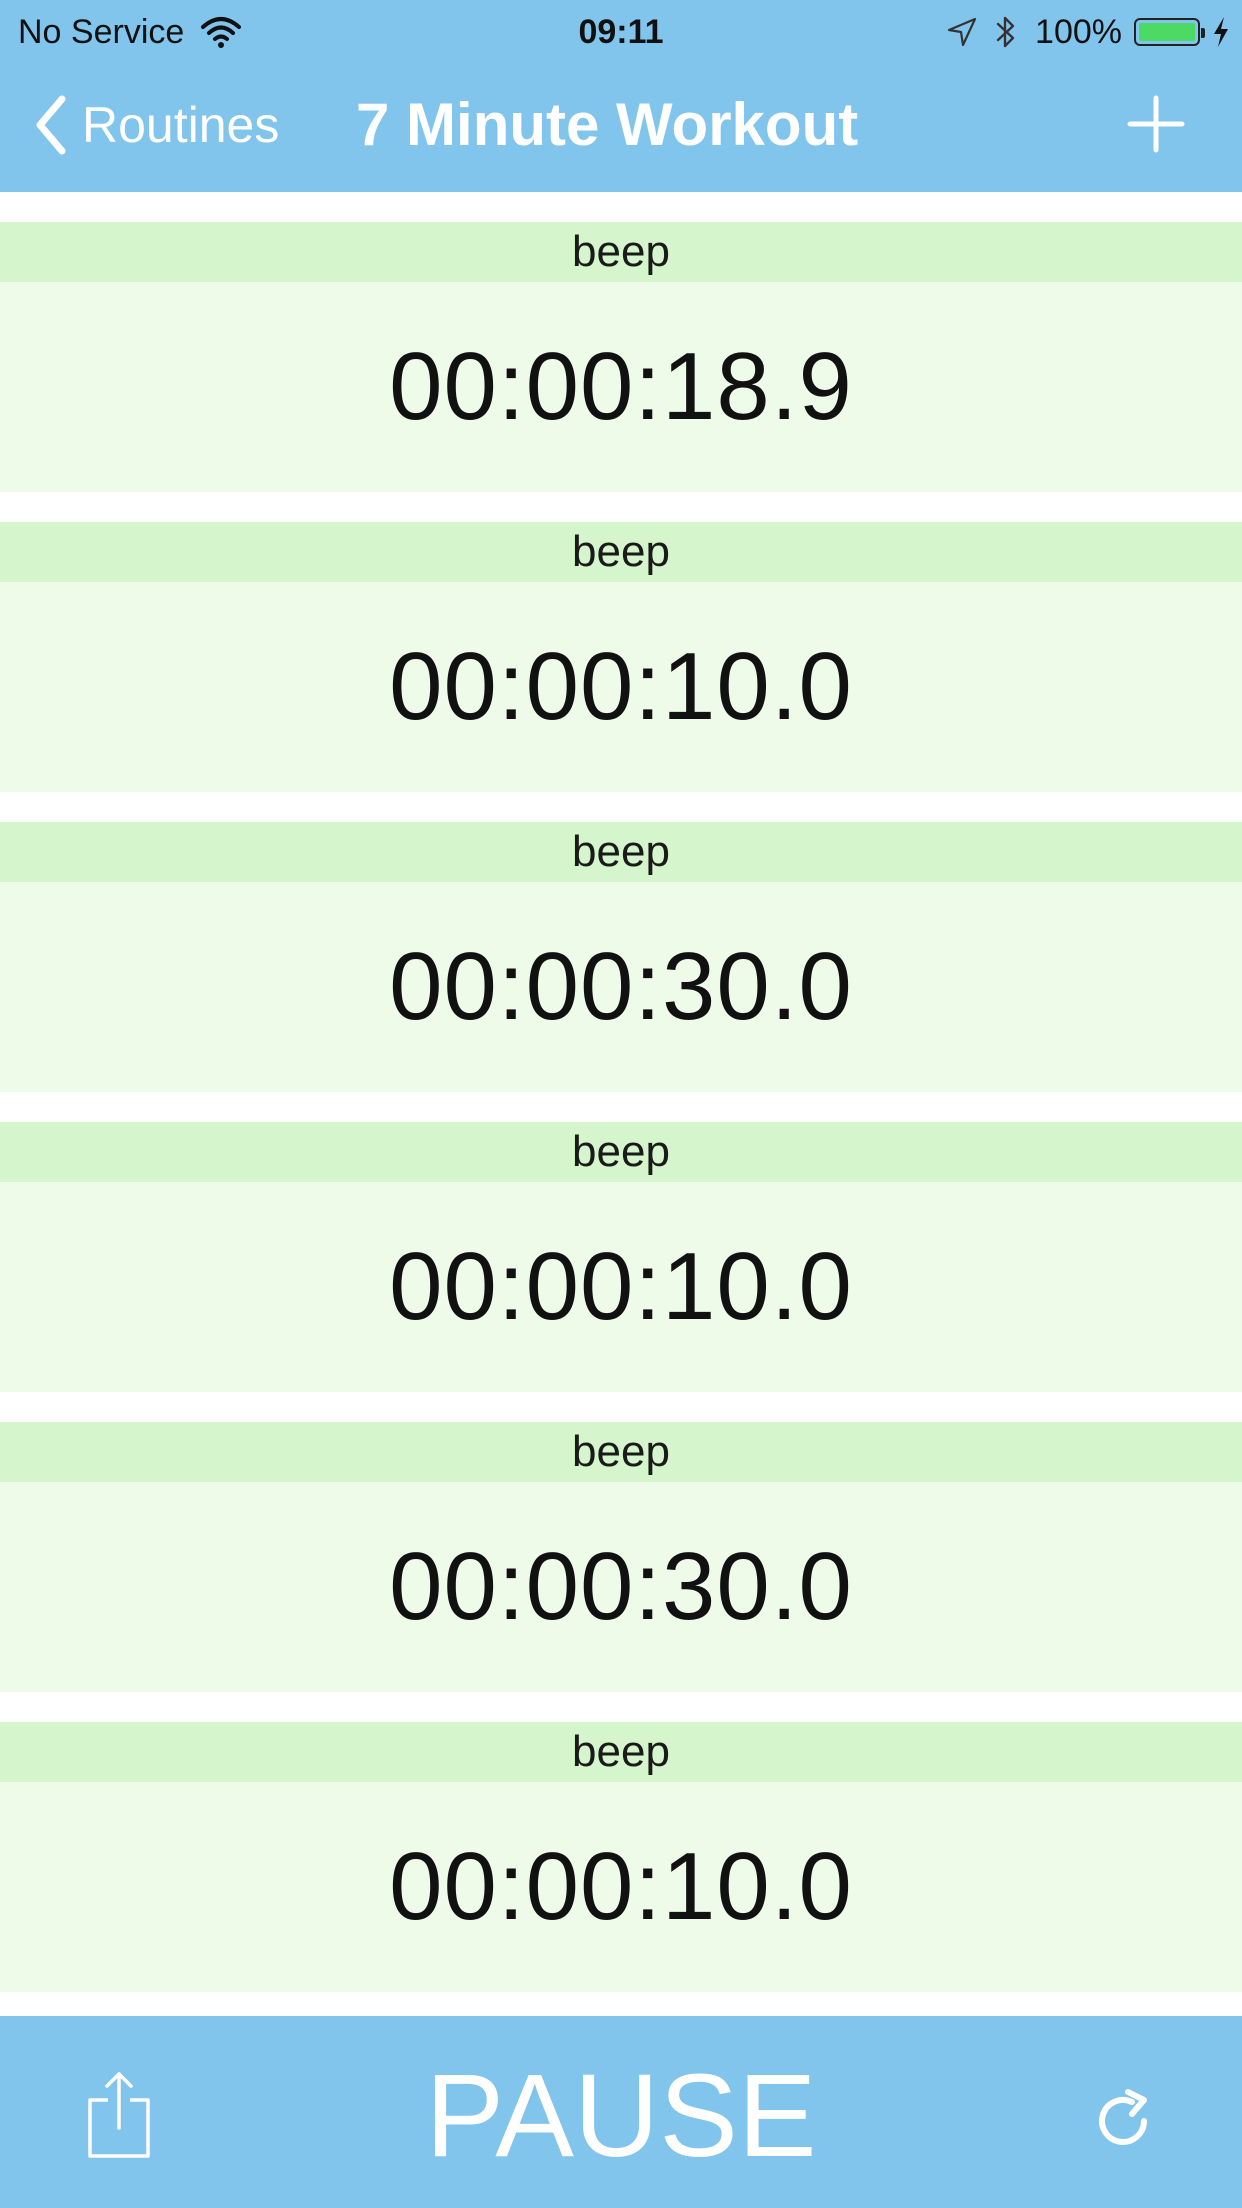 The height and width of the screenshot is (2208, 1242). I want to click on timer-row: beep 00:00:18.9, so click(621, 357).